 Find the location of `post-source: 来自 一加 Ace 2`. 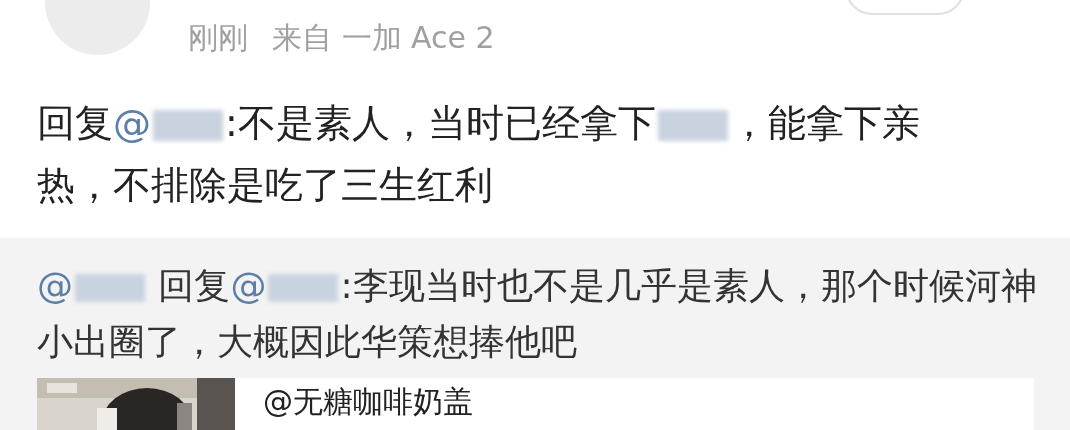

post-source: 来自 一加 Ace 2 is located at coordinates (383, 38).